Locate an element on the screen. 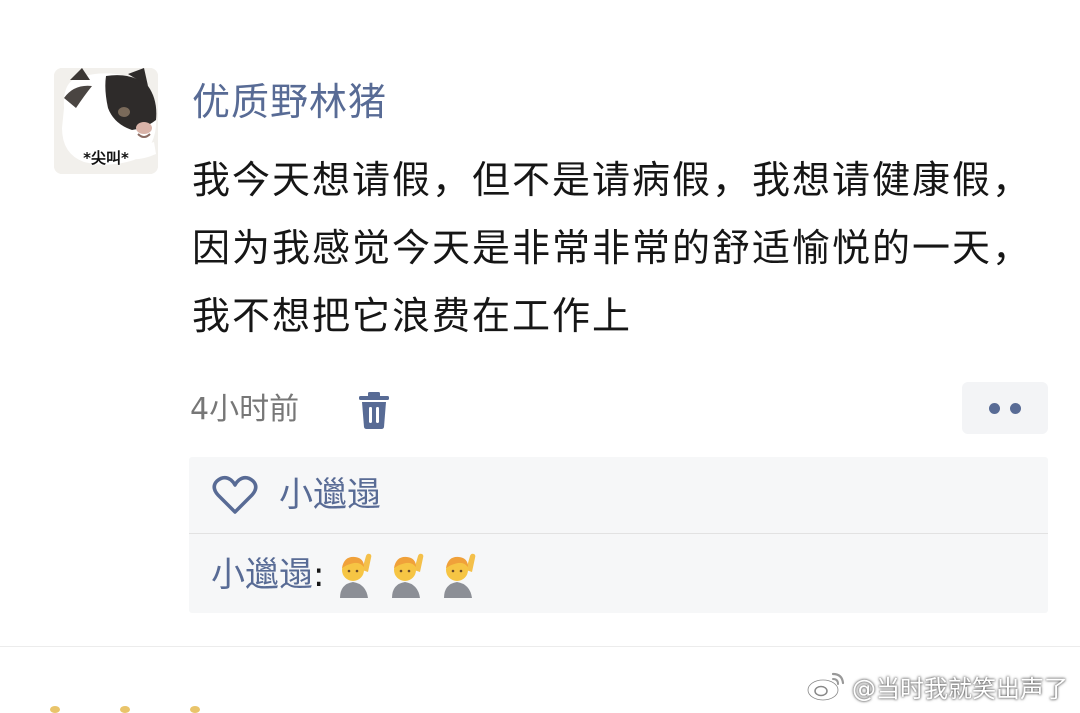 The image size is (1080, 713). likes-row: 小邋遢 is located at coordinates (618, 495).